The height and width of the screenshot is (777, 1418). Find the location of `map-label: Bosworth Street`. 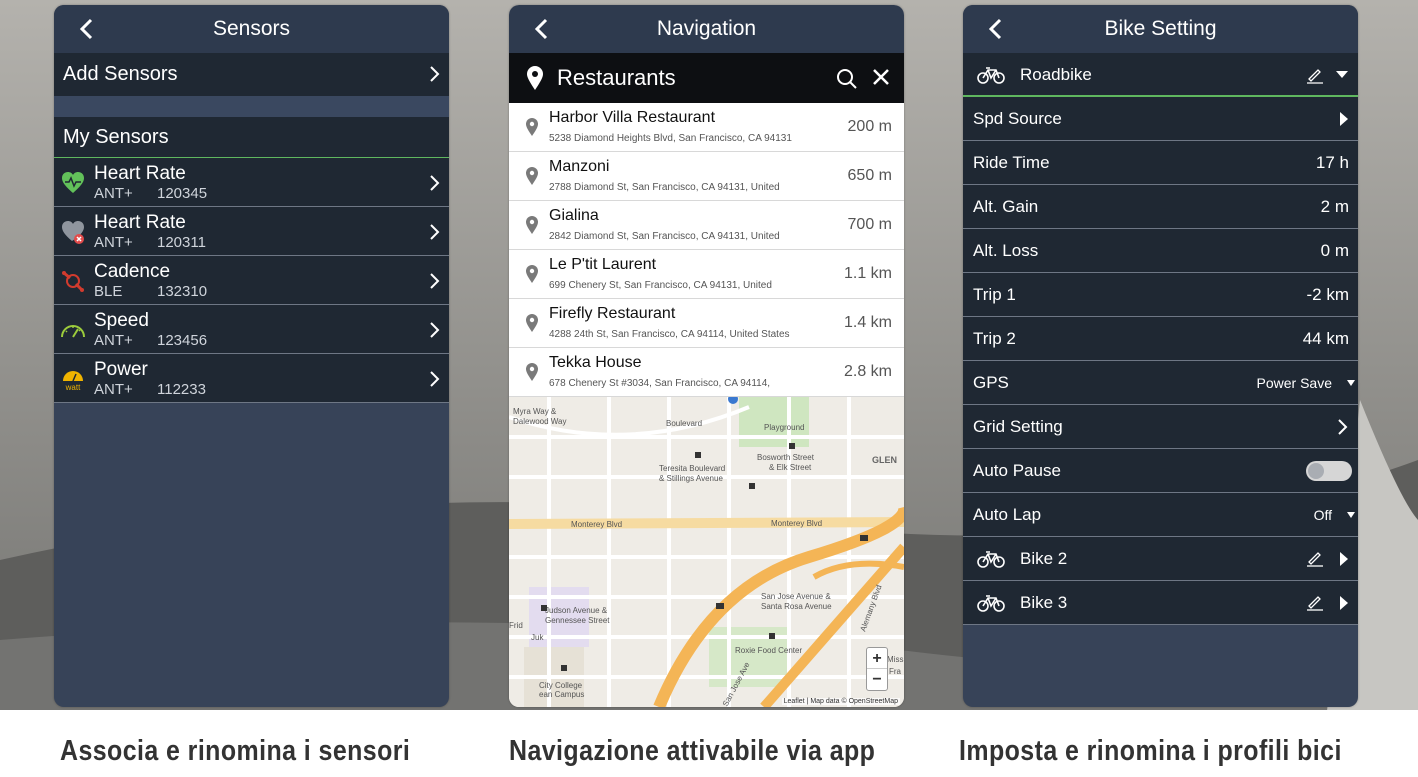

map-label: Bosworth Street is located at coordinates (786, 457).